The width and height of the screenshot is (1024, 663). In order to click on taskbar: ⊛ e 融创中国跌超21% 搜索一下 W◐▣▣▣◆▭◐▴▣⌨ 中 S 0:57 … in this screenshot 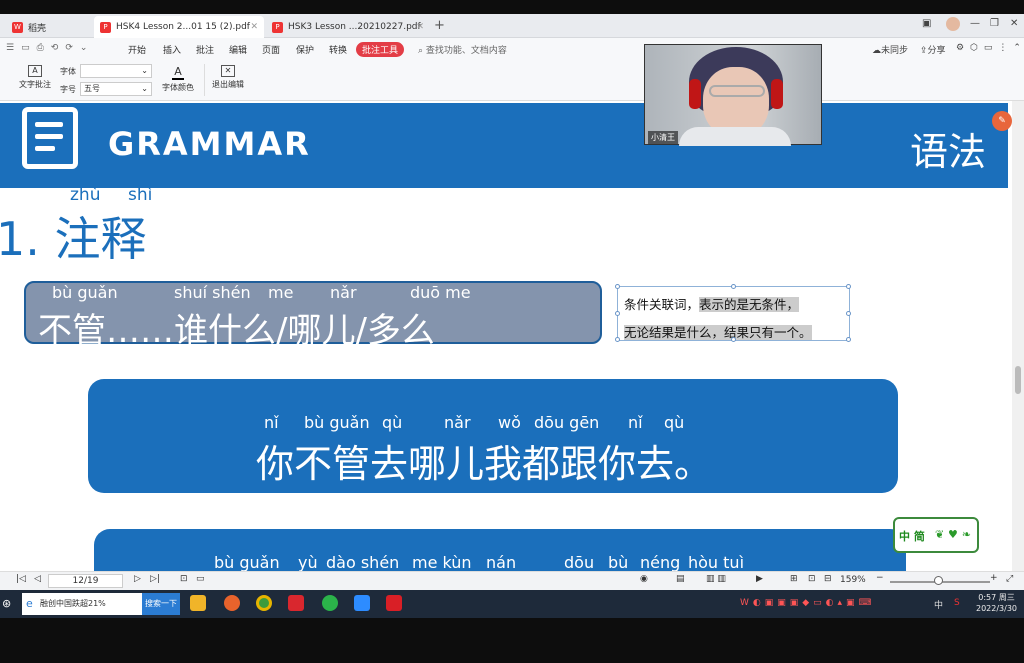, I will do `click(512, 604)`.